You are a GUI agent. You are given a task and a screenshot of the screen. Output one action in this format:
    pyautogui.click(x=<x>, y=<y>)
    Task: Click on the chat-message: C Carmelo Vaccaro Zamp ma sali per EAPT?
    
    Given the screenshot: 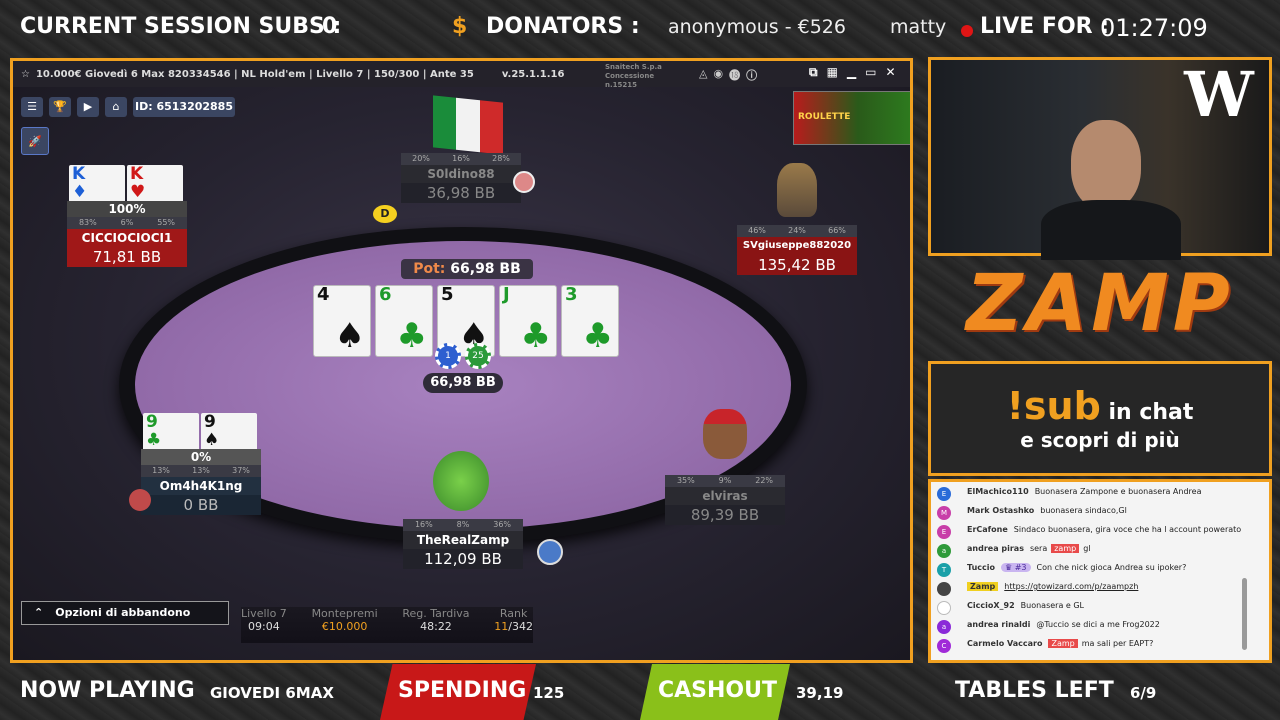 What is the action you would take?
    pyautogui.click(x=1103, y=647)
    